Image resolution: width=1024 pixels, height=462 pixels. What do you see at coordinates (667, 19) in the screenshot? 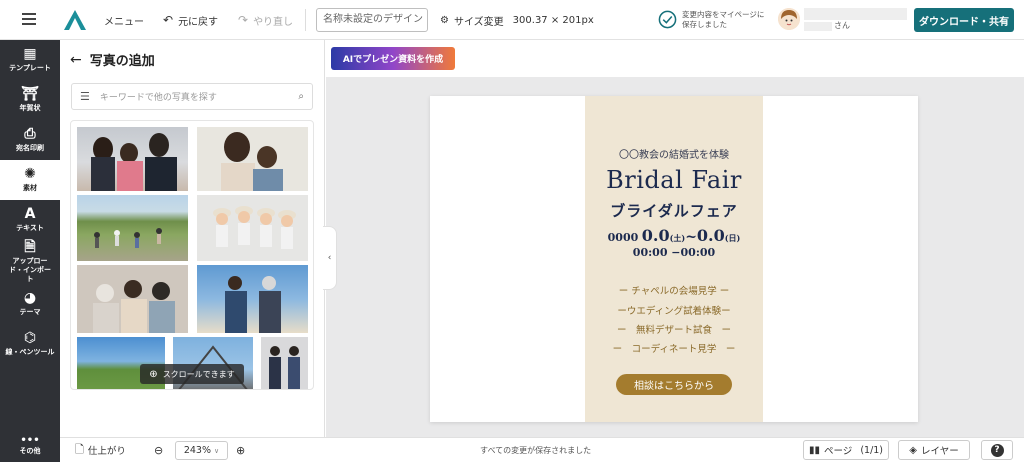
I see `check-circle-icon` at bounding box center [667, 19].